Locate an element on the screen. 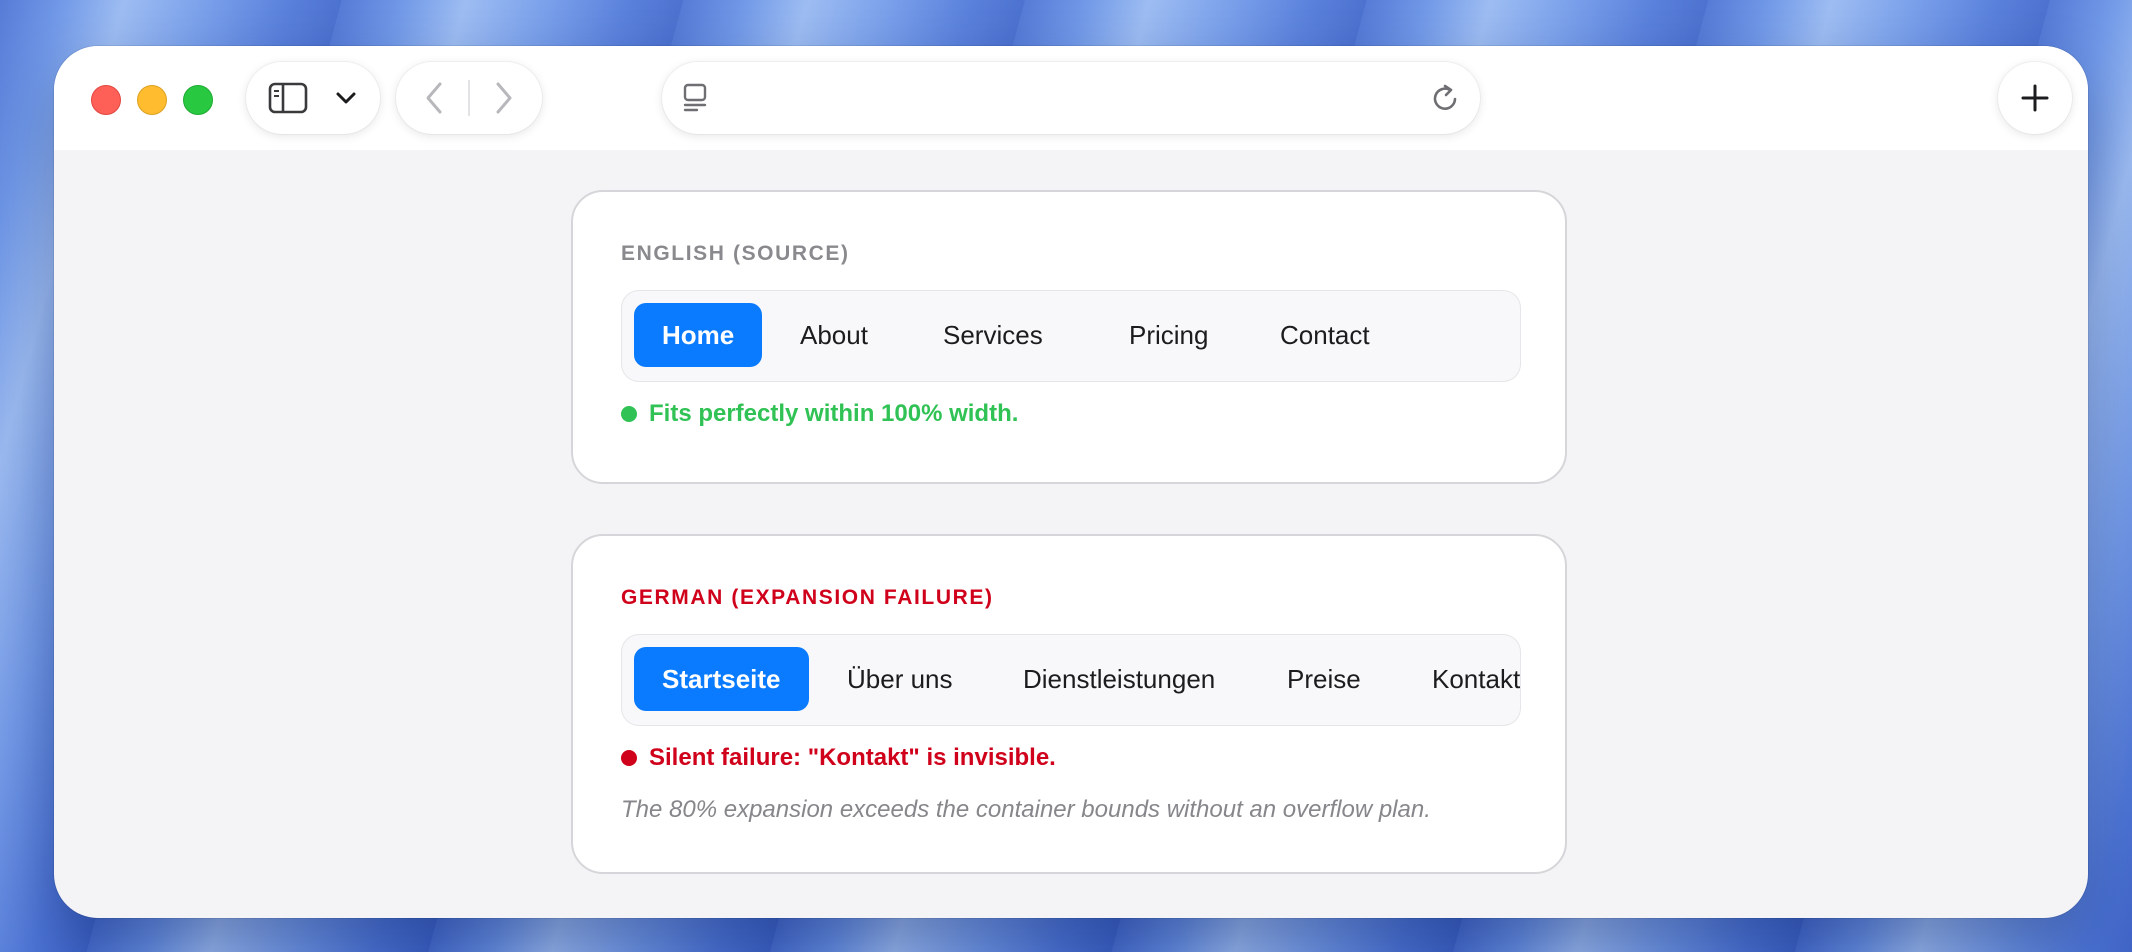  close-window-button is located at coordinates (106, 100).